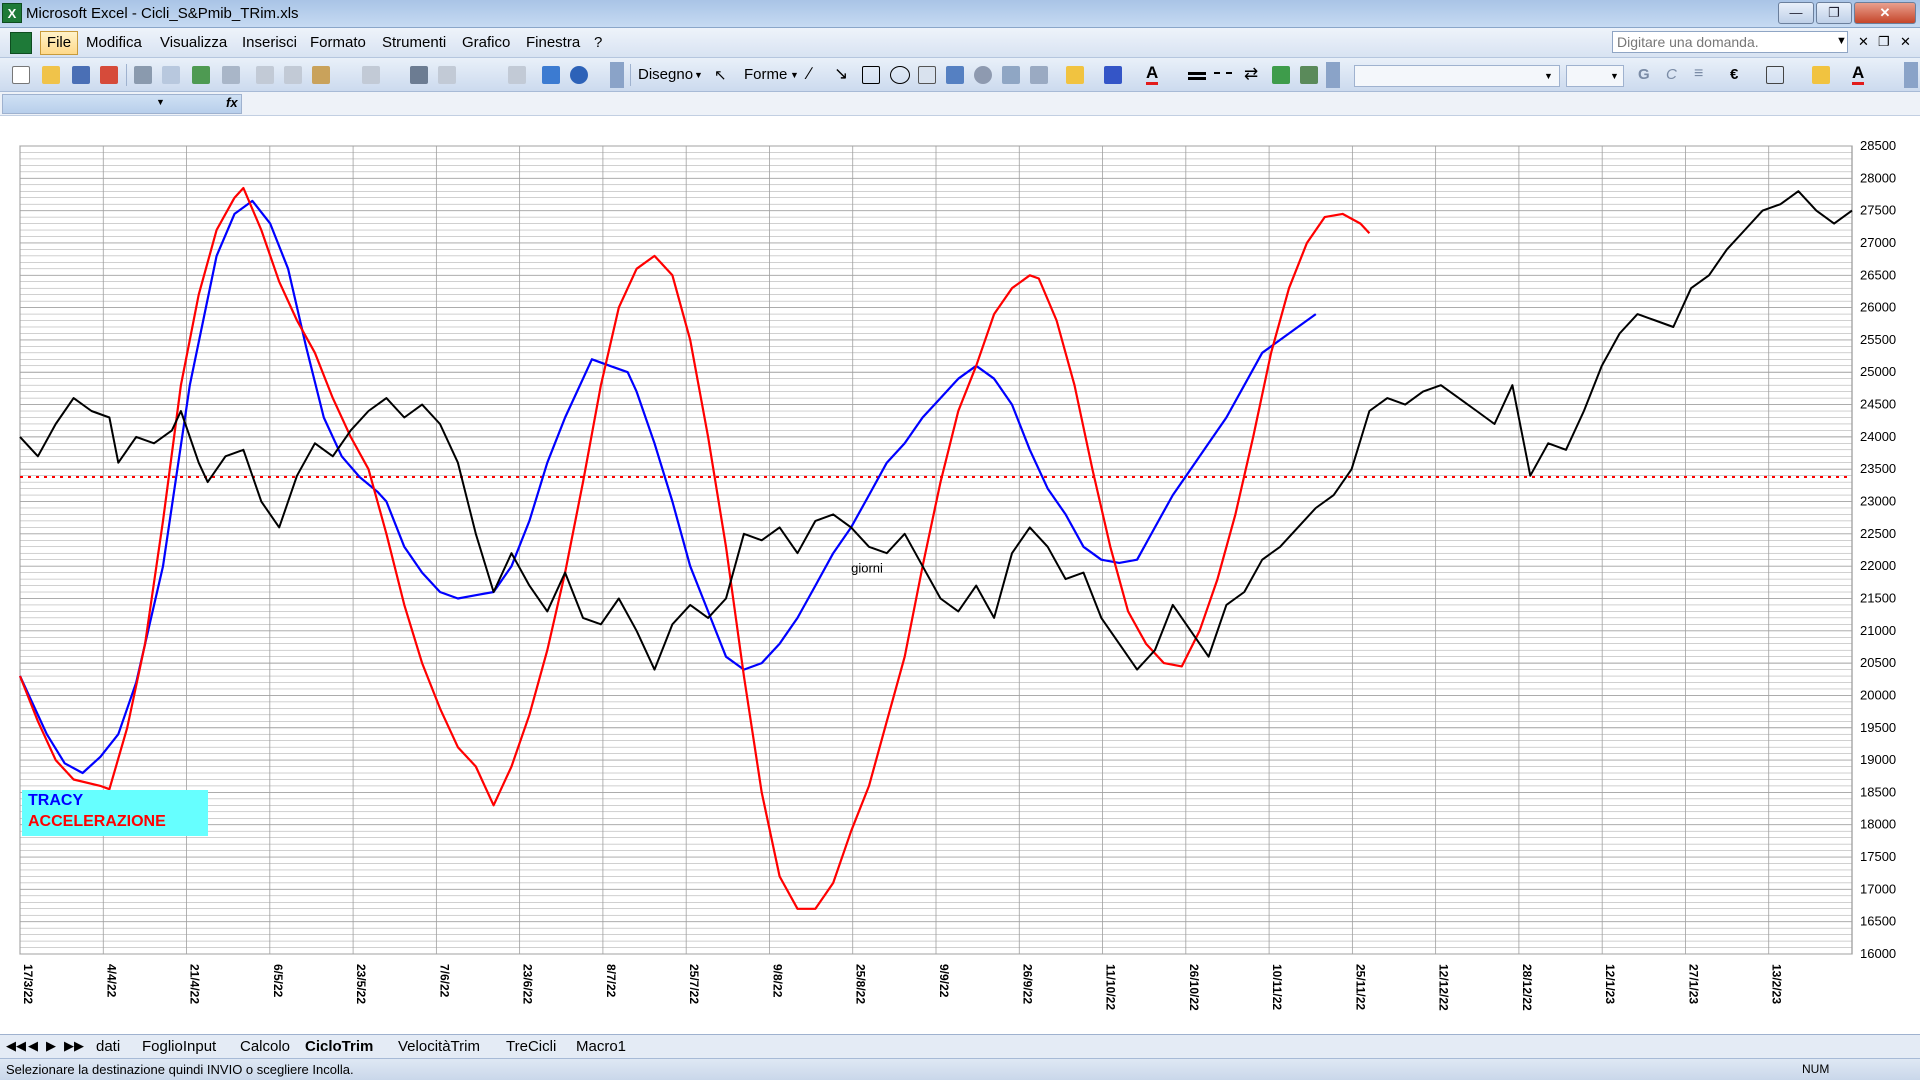  What do you see at coordinates (1644, 74) in the screenshot?
I see `bold-button: G` at bounding box center [1644, 74].